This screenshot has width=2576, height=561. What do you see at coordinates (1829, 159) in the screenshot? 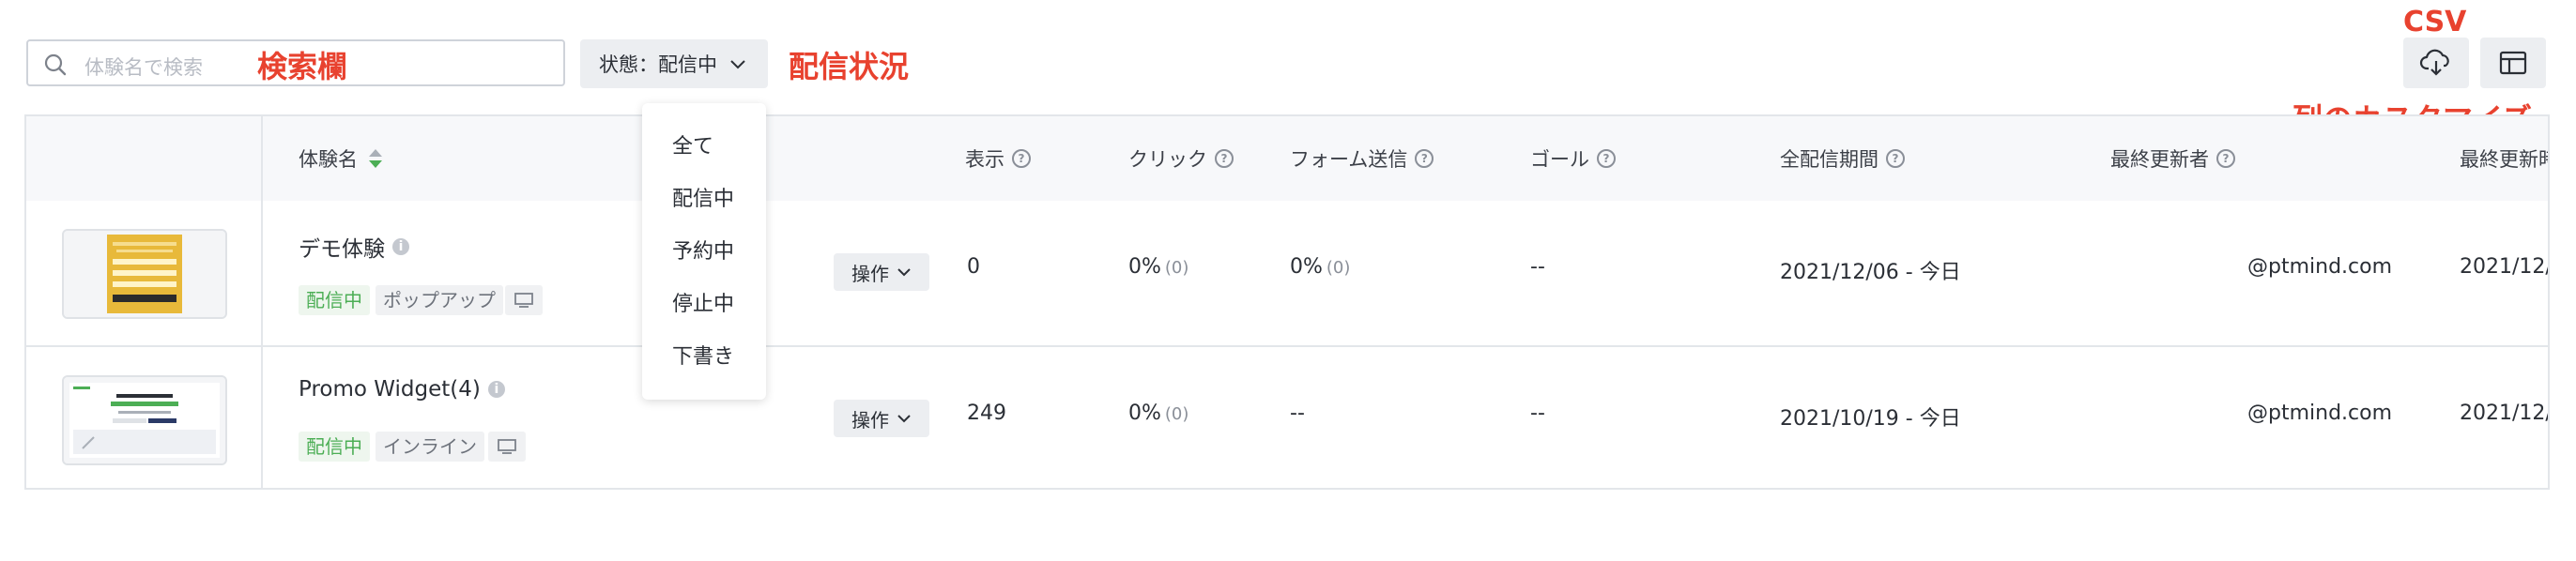
I see `header-period-label: 全配信期間` at bounding box center [1829, 159].